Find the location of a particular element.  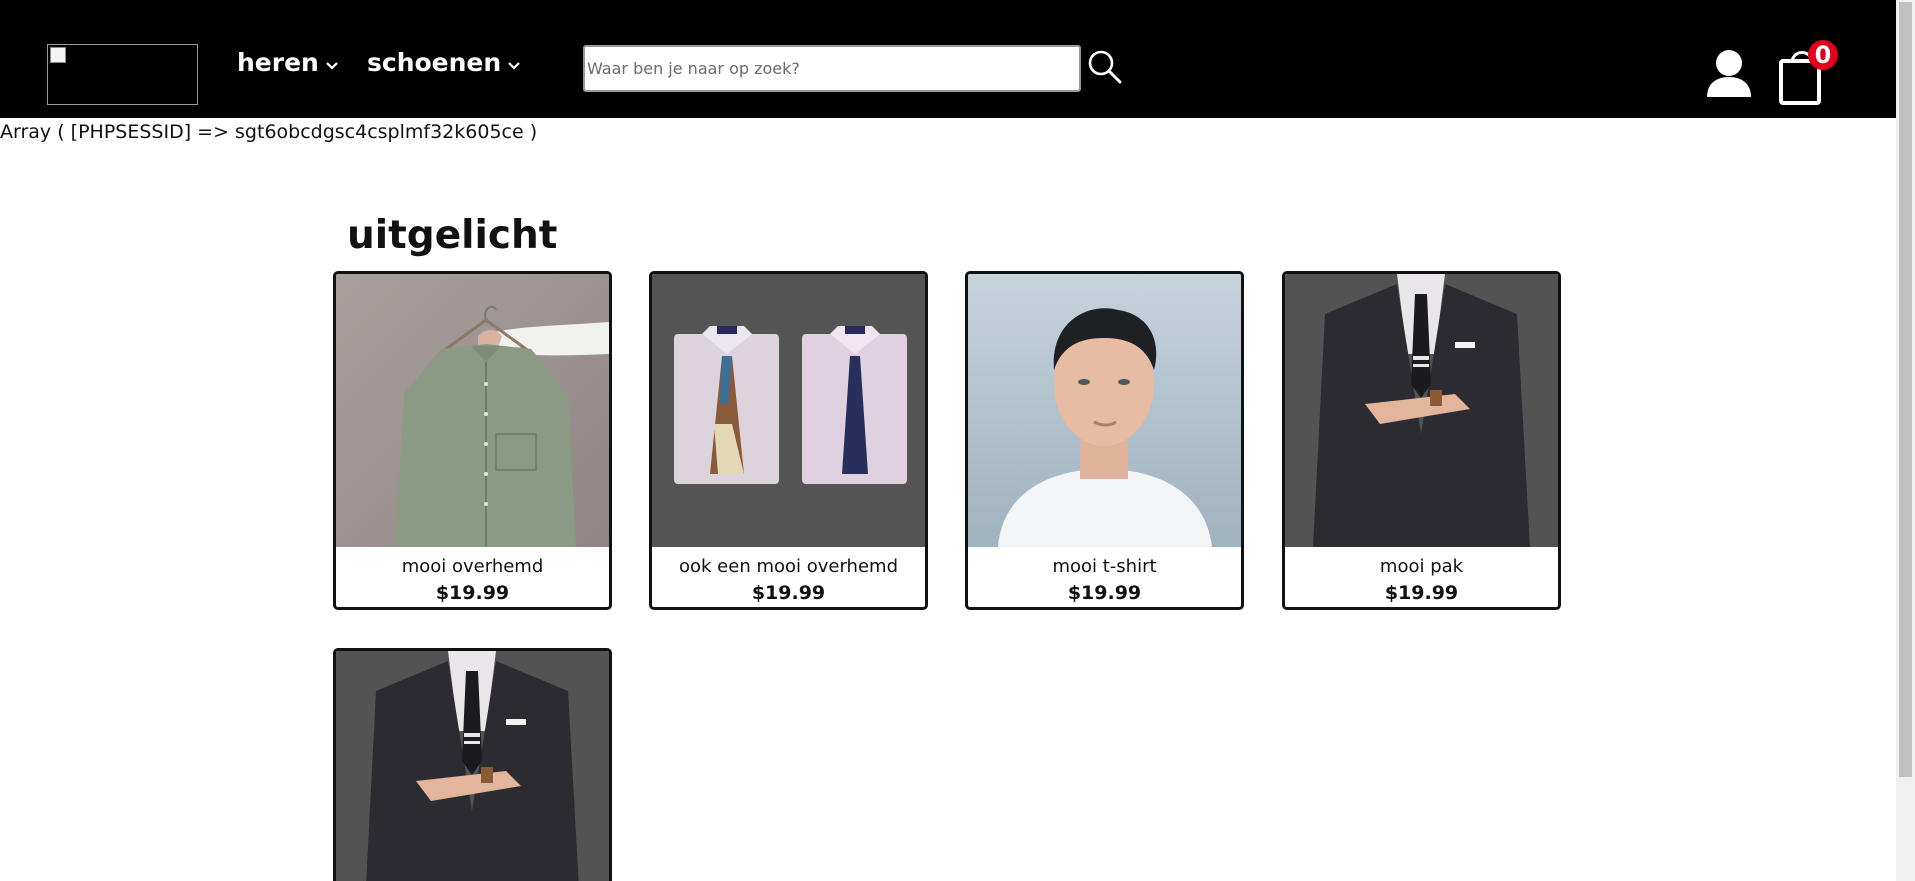

search-input is located at coordinates (832, 68).